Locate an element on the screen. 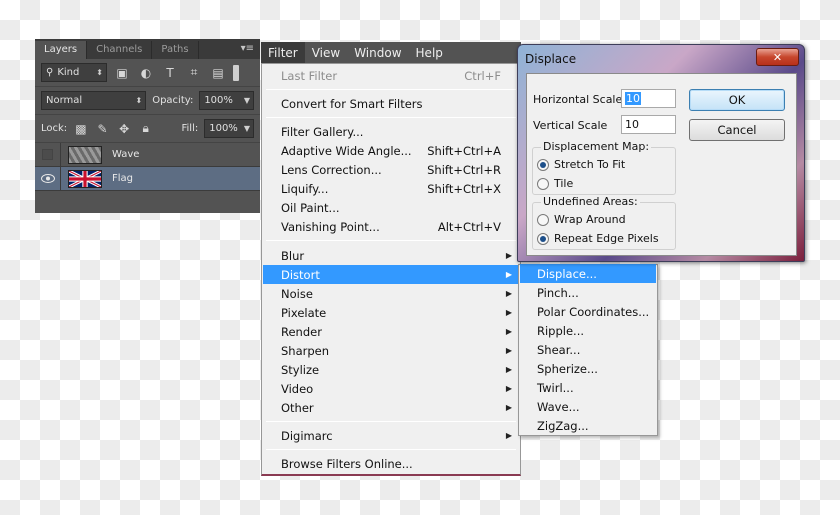 Image resolution: width=840 pixels, height=515 pixels. menu-item-shortcut: Alt+Ctrl+V is located at coordinates (469, 226).